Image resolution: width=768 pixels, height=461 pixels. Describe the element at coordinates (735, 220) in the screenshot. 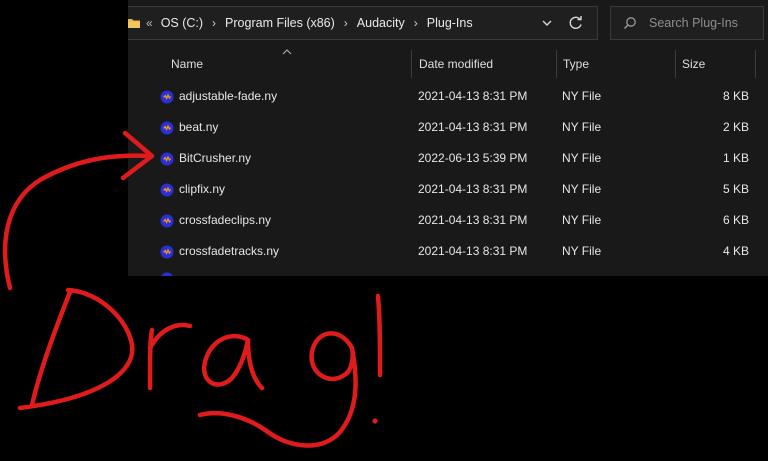

I see `file-size: 6 KB` at that location.